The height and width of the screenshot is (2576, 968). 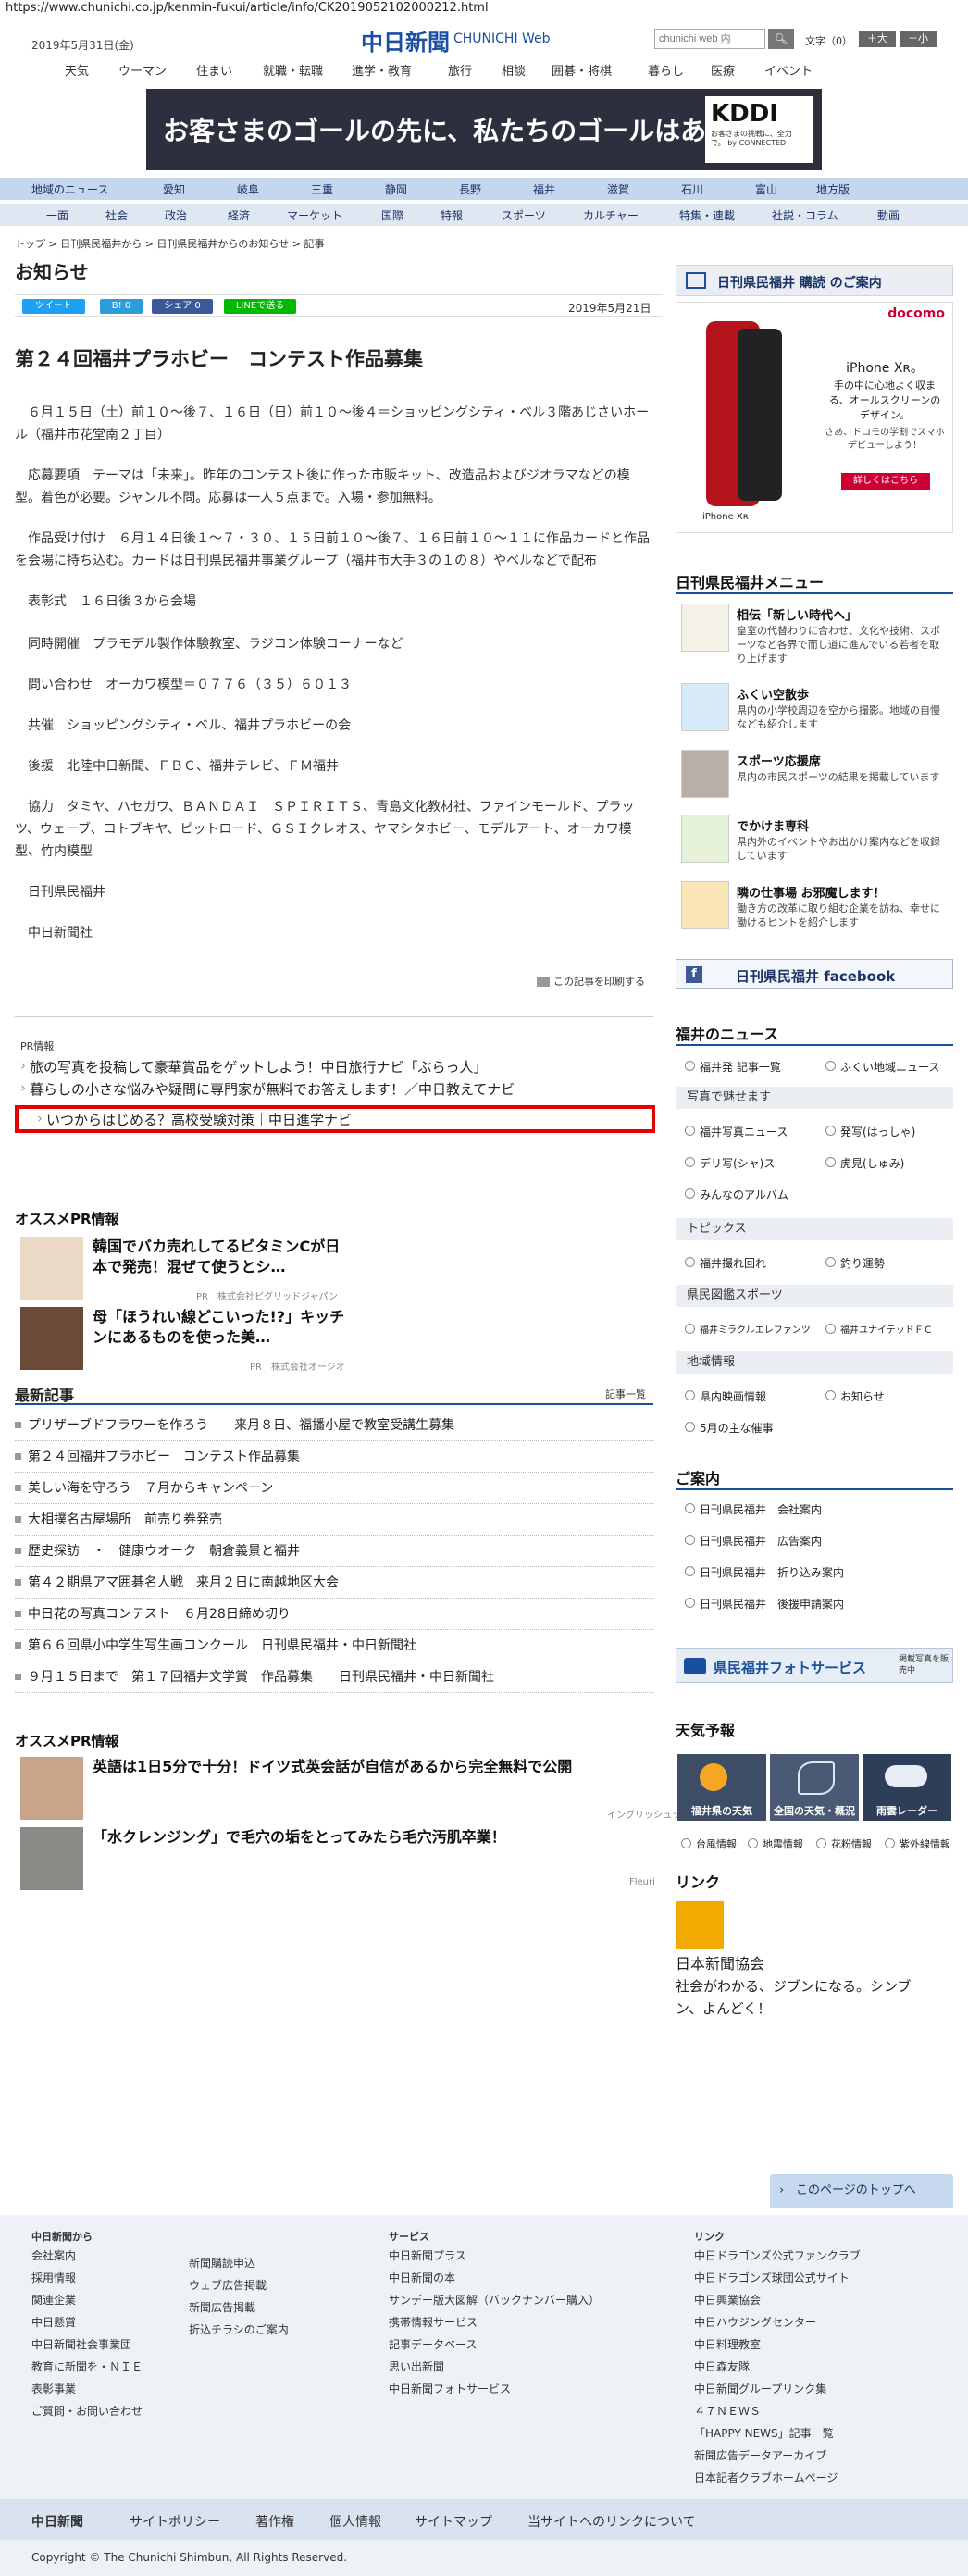 I want to click on category-item: 特集・連載, so click(x=707, y=215).